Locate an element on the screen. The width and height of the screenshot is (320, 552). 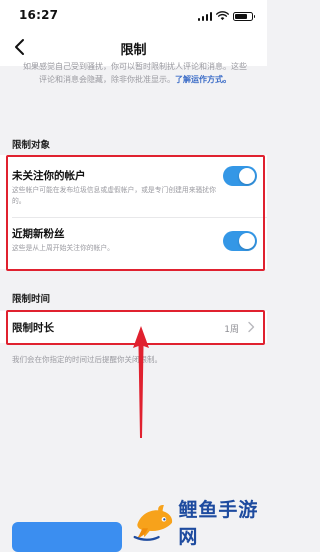
divider is located at coordinates (139, 217).